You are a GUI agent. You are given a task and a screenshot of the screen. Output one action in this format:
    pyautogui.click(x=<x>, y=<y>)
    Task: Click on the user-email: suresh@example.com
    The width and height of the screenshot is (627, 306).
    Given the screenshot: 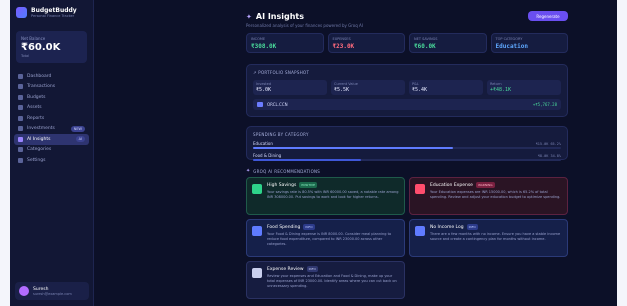 What is the action you would take?
    pyautogui.click(x=52, y=293)
    